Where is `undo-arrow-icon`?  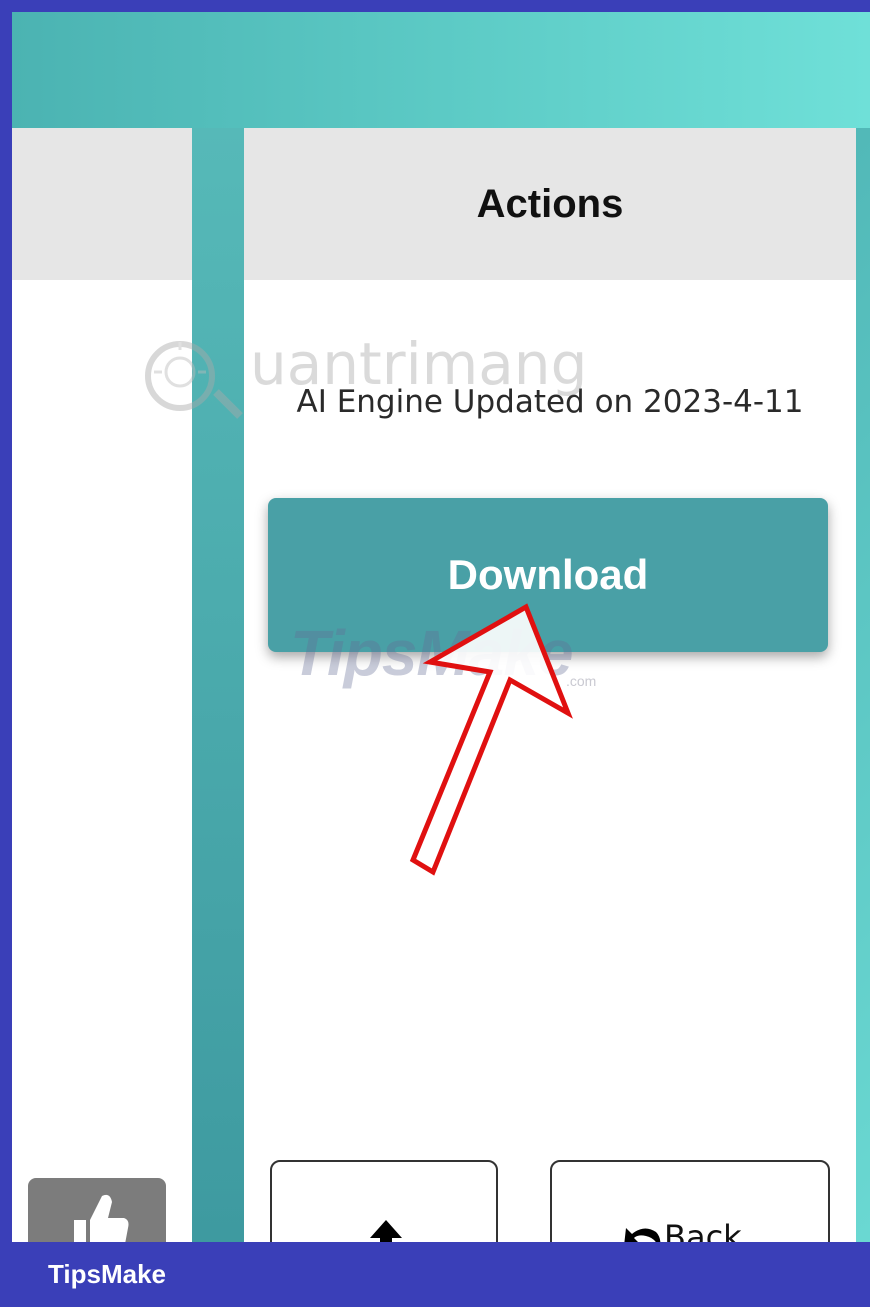 undo-arrow-icon is located at coordinates (642, 1235).